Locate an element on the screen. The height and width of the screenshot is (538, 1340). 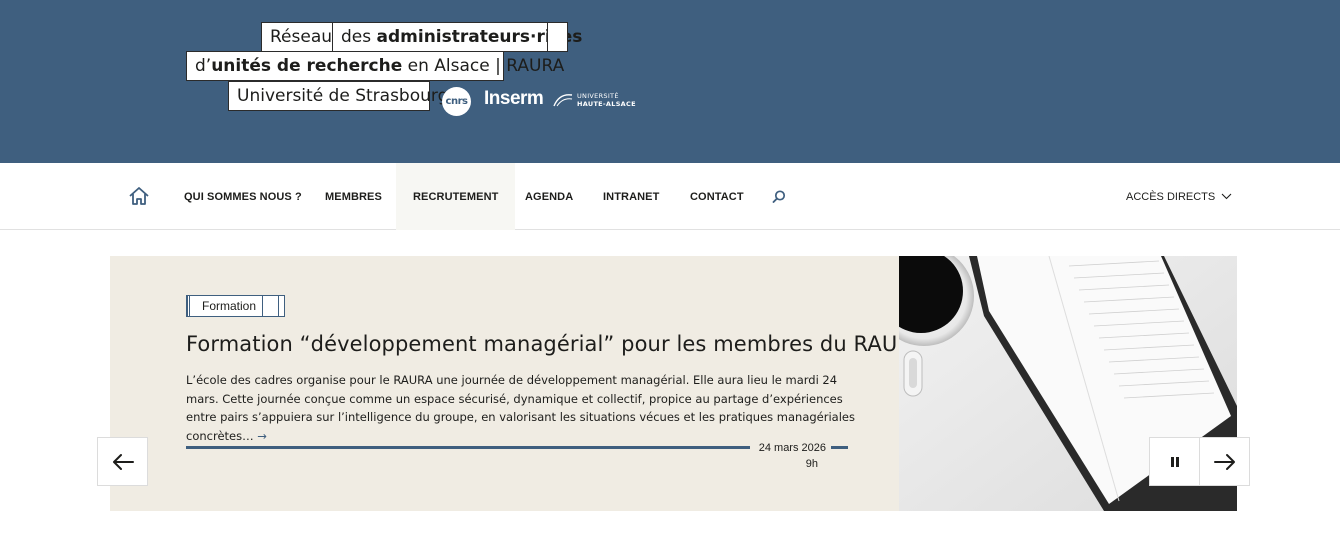
logo-box-reseau: Réseau is located at coordinates (301, 37).